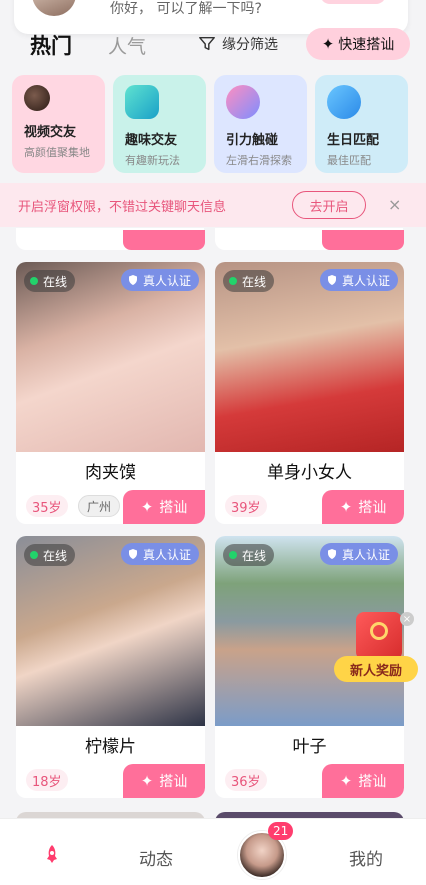 Image resolution: width=426 pixels, height=885 pixels. Describe the element at coordinates (122, 207) in the screenshot. I see `banner-text: 开启浮窗权限，不错过关键聊天信息` at that location.